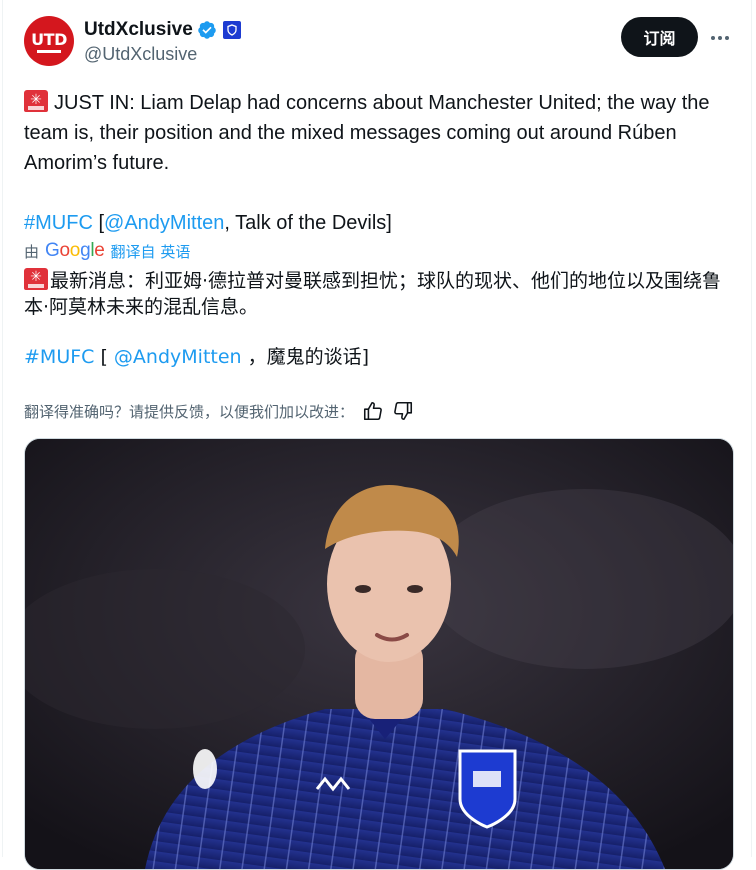 The height and width of the screenshot is (870, 756). Describe the element at coordinates (107, 251) in the screenshot. I see `translation-attribution: 由 Google 翻译自 英语` at that location.